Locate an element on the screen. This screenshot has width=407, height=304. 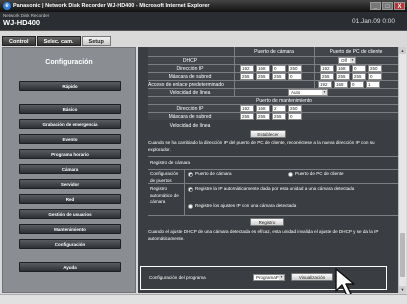
radio-auto-register-ip is located at coordinates (190, 189).